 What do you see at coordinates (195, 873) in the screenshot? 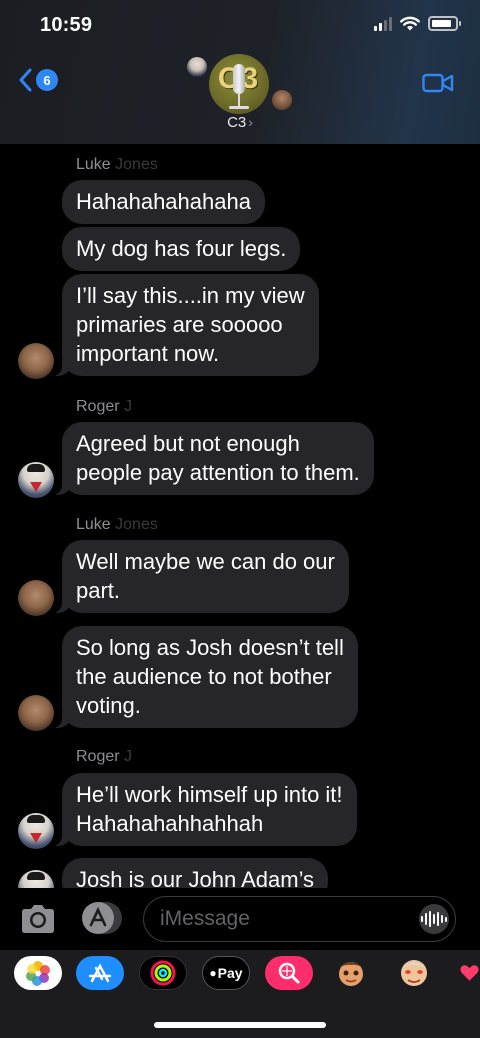
I see `message-bubble: Josh is our John Adam’s` at bounding box center [195, 873].